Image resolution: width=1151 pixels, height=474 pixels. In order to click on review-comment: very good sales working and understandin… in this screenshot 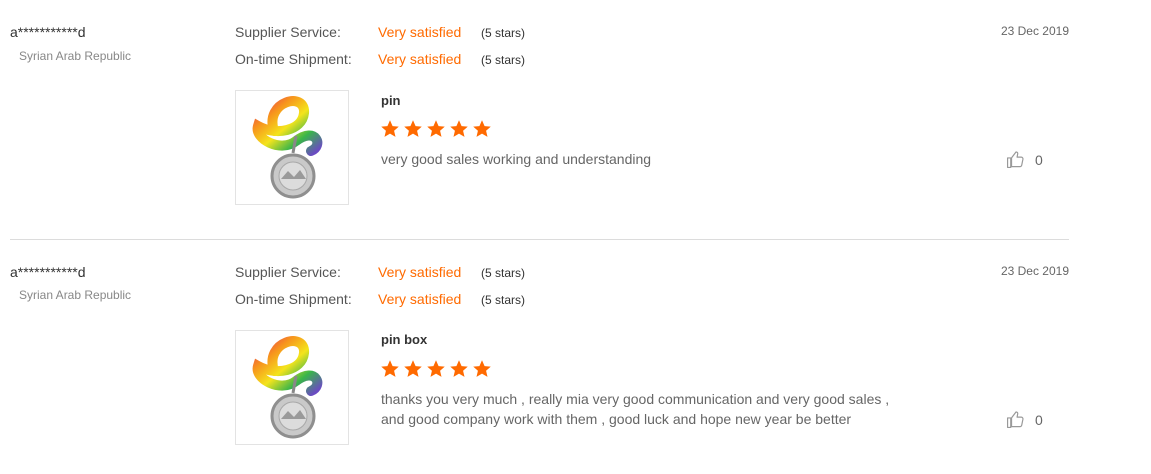, I will do `click(516, 159)`.